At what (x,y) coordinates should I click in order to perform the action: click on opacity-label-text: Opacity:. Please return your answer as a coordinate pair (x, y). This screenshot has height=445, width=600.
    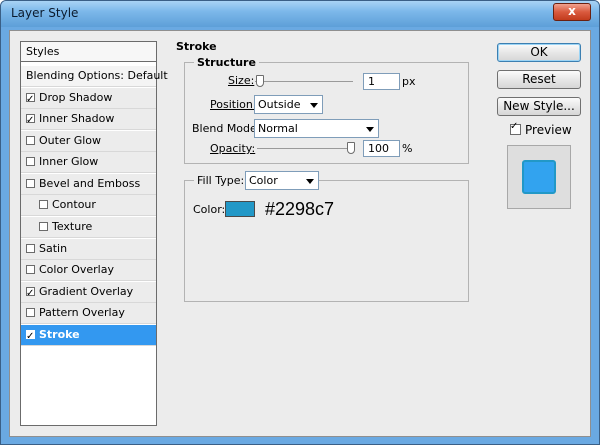
    Looking at the image, I should click on (233, 148).